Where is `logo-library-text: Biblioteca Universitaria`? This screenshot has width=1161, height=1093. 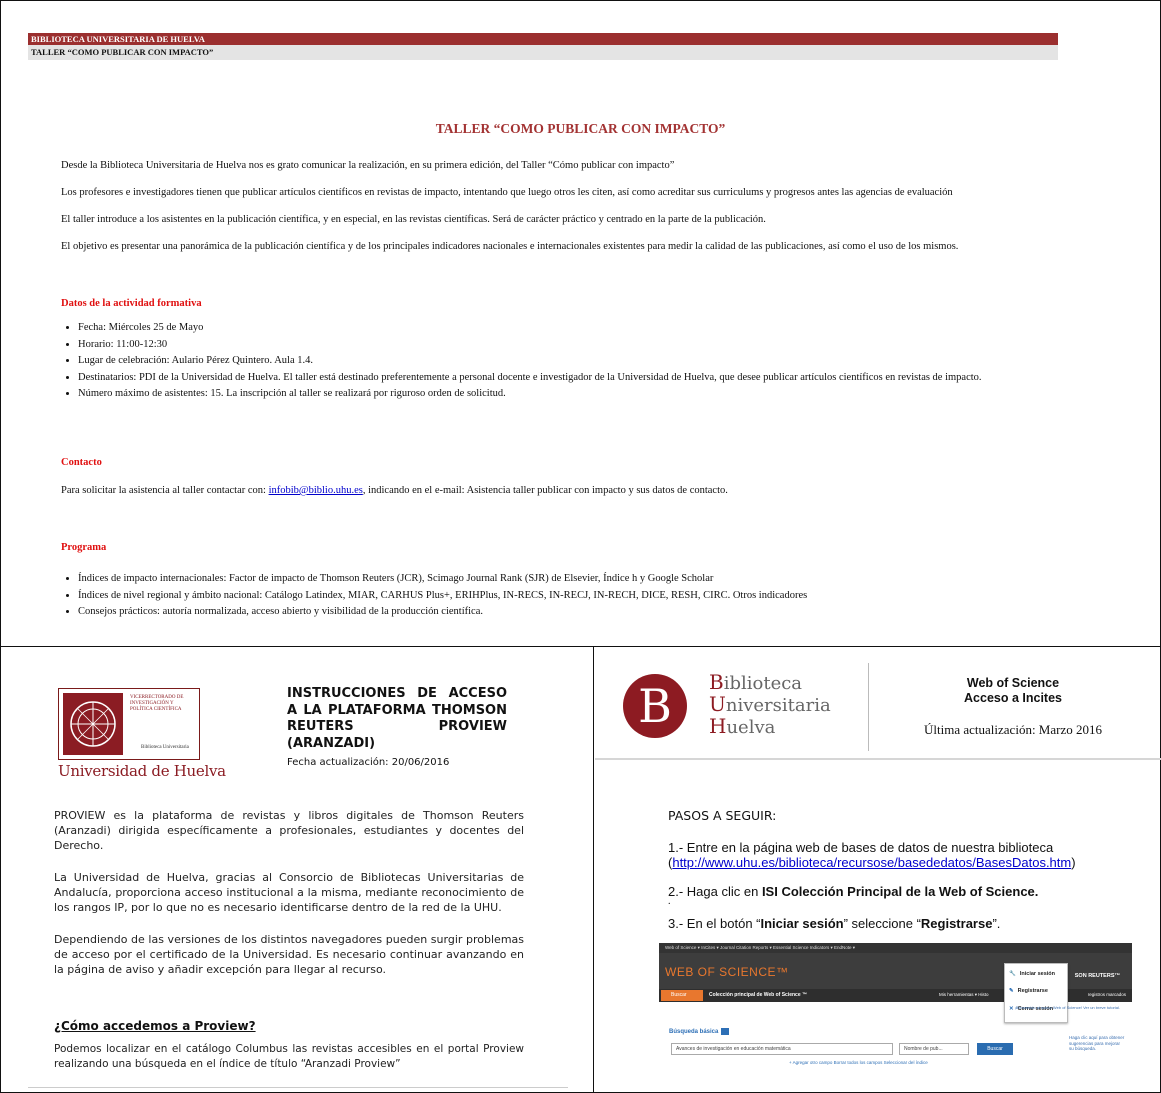
logo-library-text: Biblioteca Universitaria is located at coordinates (165, 747).